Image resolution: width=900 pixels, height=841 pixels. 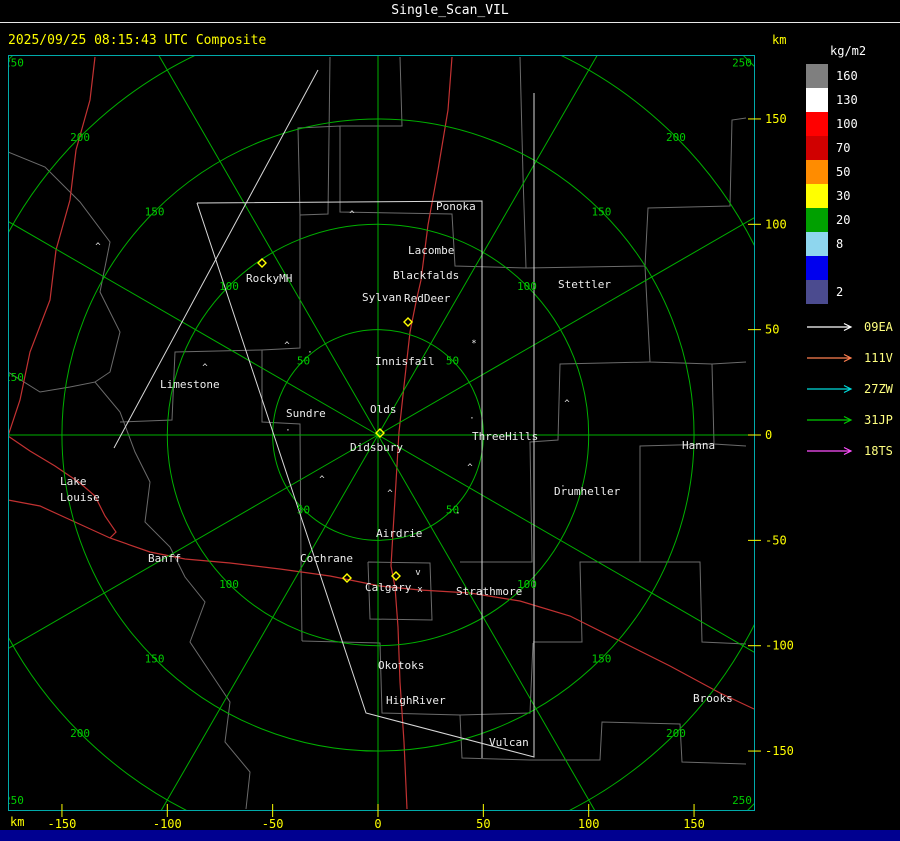 What do you see at coordinates (269, 278) in the screenshot?
I see `city-label: RockyMH` at bounding box center [269, 278].